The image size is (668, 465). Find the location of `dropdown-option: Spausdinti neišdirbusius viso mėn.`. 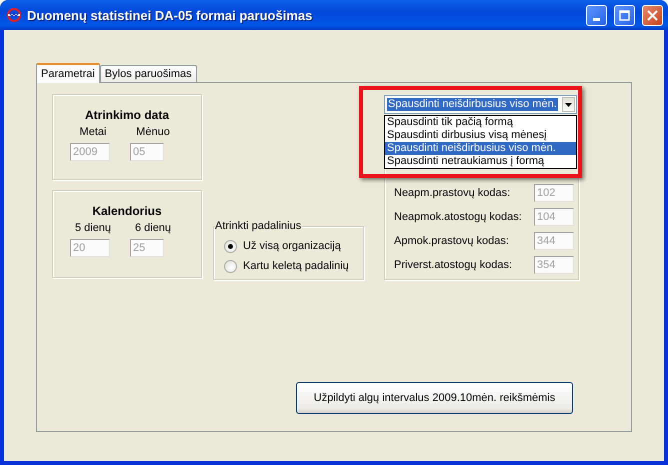

dropdown-option: Spausdinti neišdirbusius viso mėn. is located at coordinates (480, 148).